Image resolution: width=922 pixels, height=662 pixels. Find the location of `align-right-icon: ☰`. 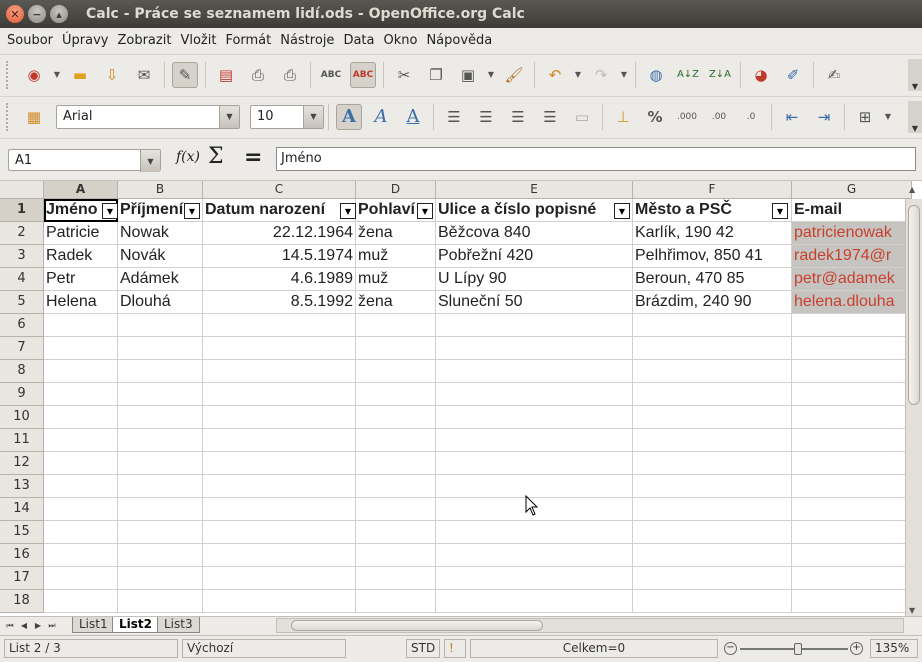

align-right-icon: ☰ is located at coordinates (518, 117).